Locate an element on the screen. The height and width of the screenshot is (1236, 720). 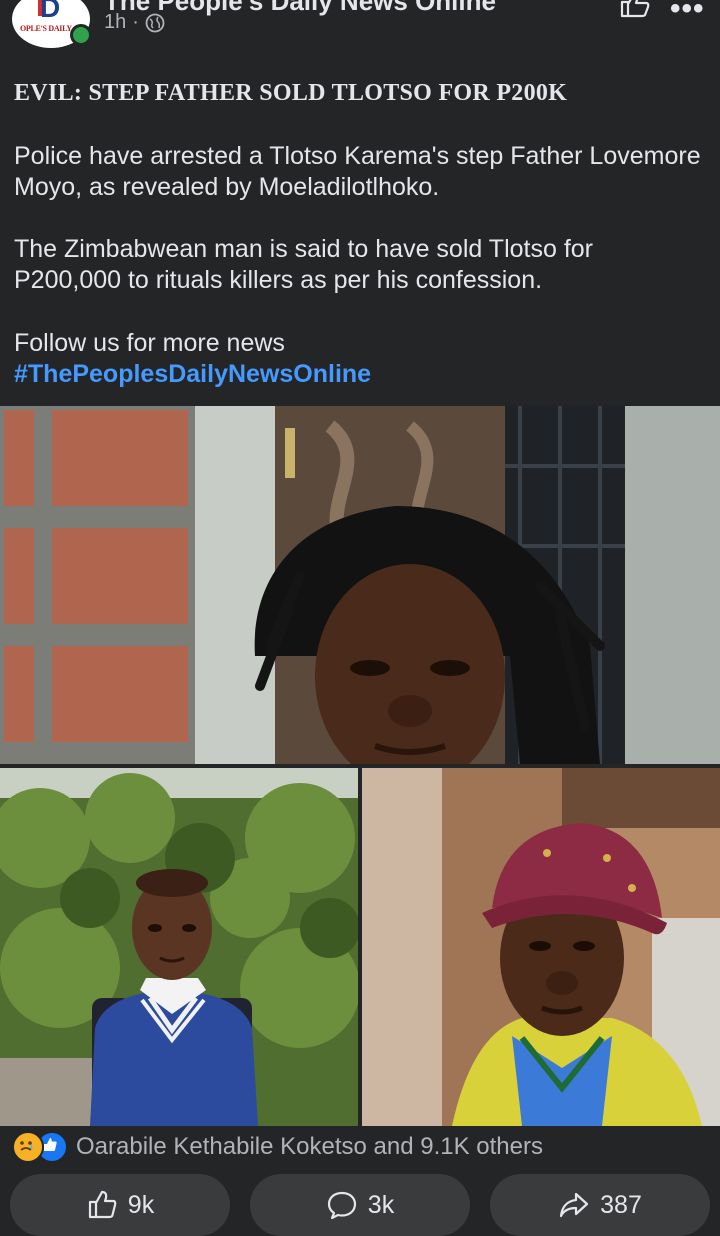
hashtag-link: #ThePeoplesDailyNewsOnline is located at coordinates (359, 374).